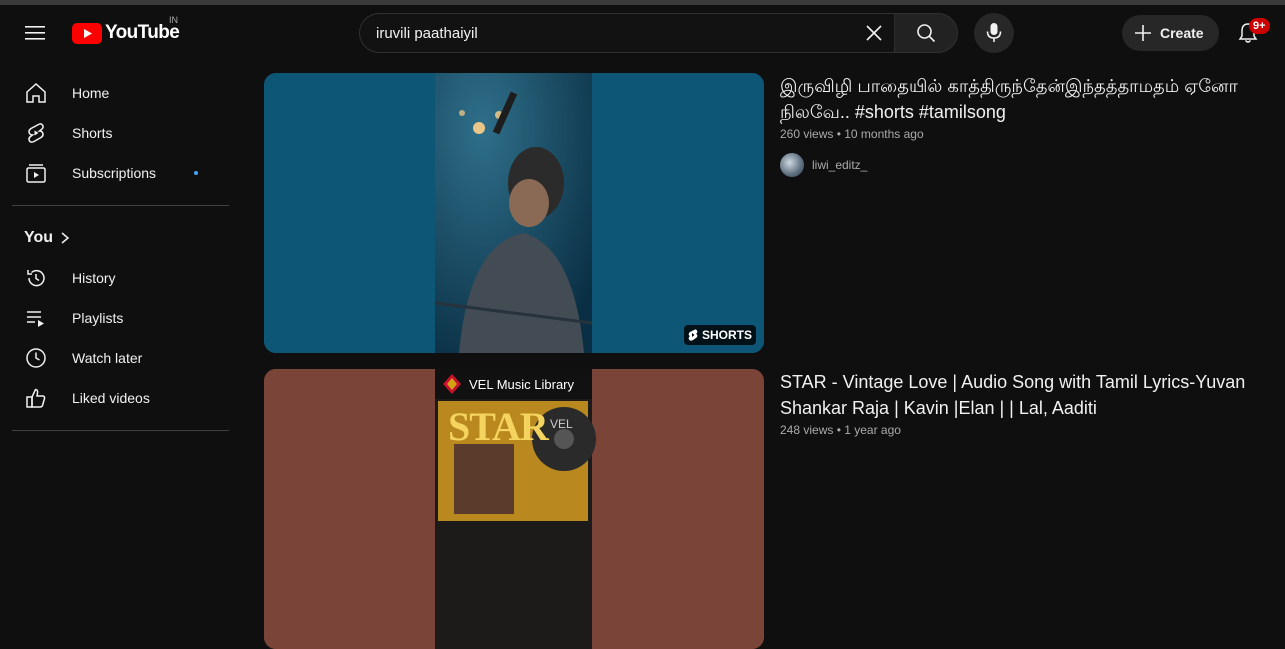 This screenshot has width=1285, height=649. I want to click on sidebar-item-history: History, so click(120, 278).